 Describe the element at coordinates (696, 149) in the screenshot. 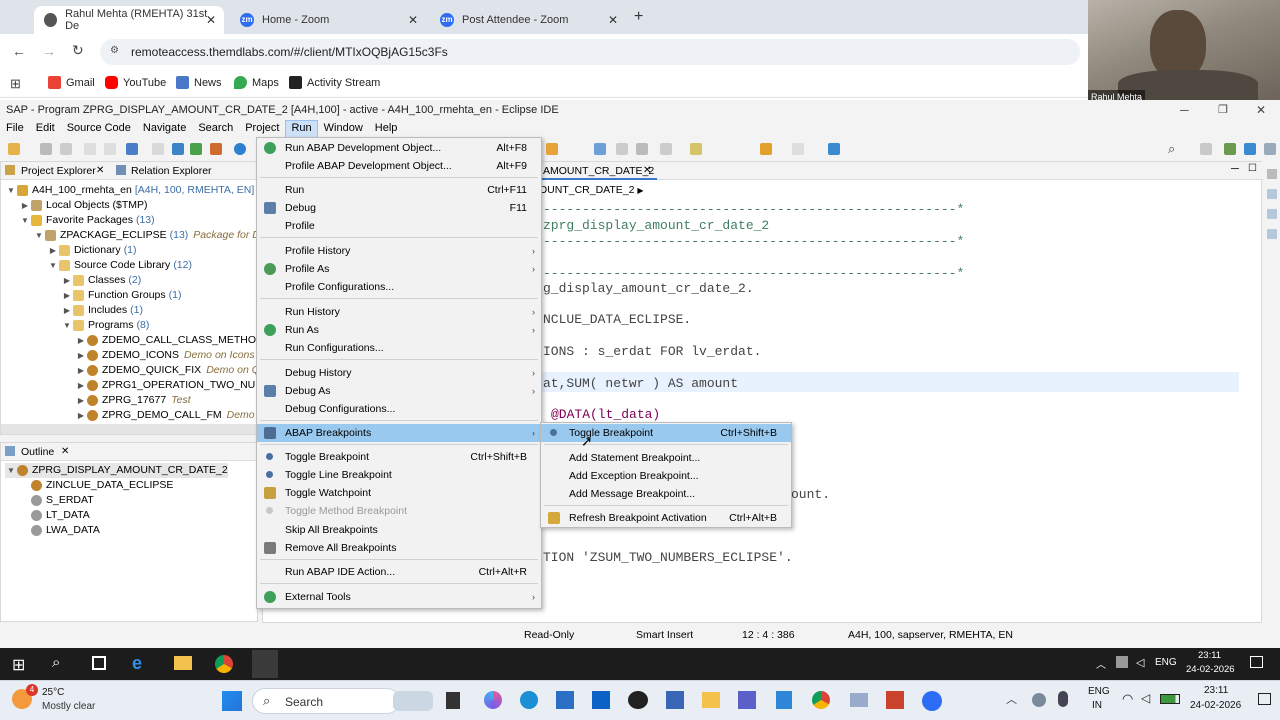

I see `navigate-icon` at that location.